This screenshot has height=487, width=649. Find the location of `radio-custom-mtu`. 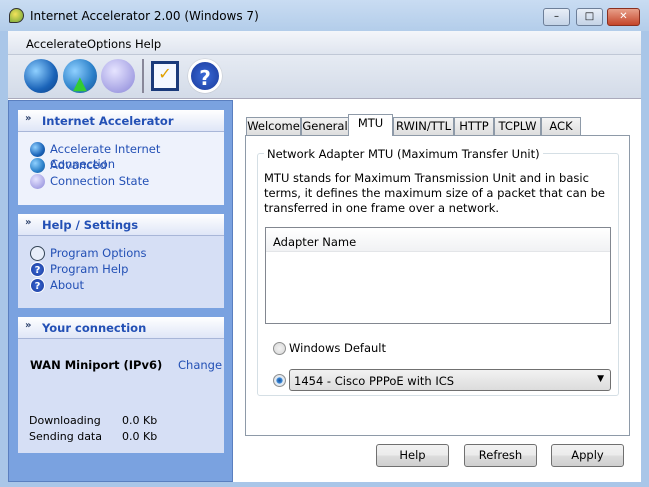

radio-custom-mtu is located at coordinates (279, 380).